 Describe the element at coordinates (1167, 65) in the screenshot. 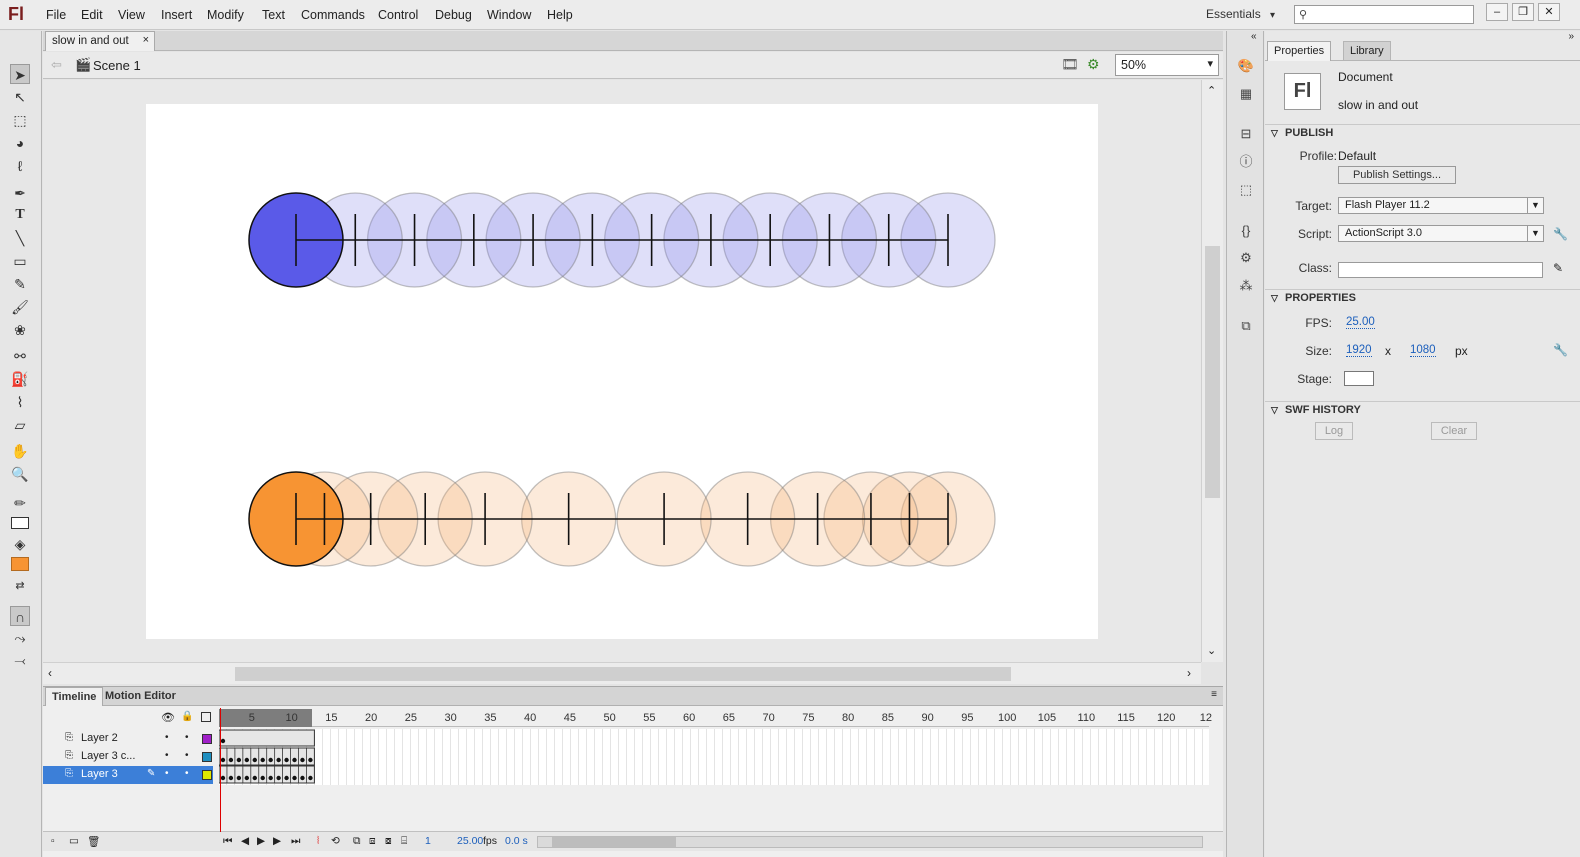

I see `zoom-select: 50% ▾` at that location.